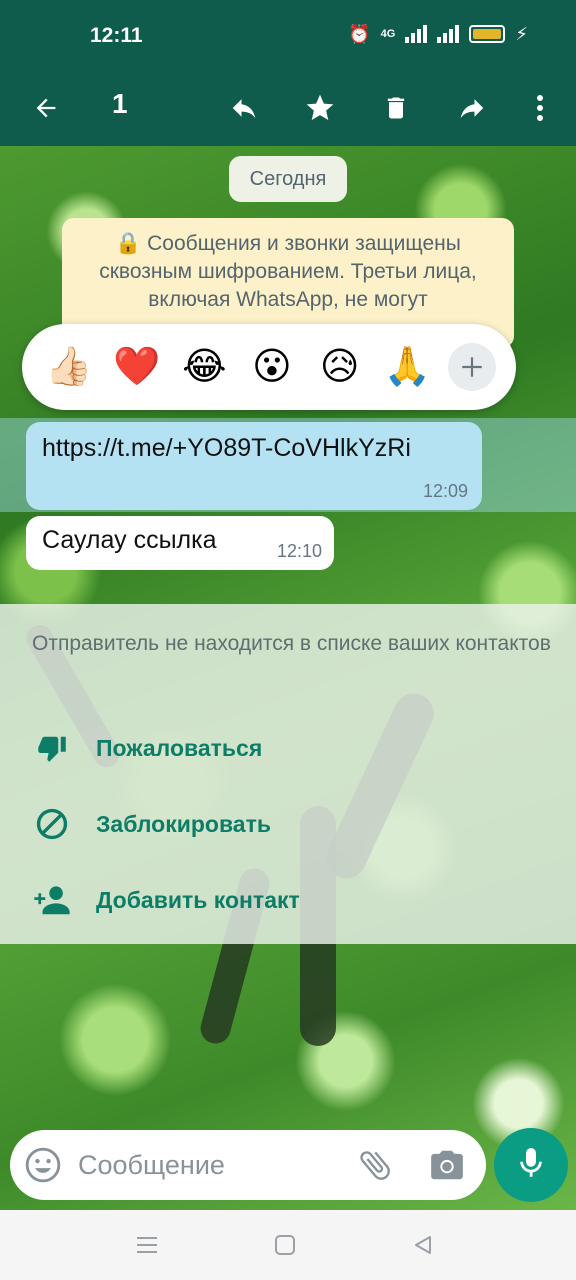  What do you see at coordinates (131, 243) in the screenshot?
I see `lock-icon: 🔒` at bounding box center [131, 243].